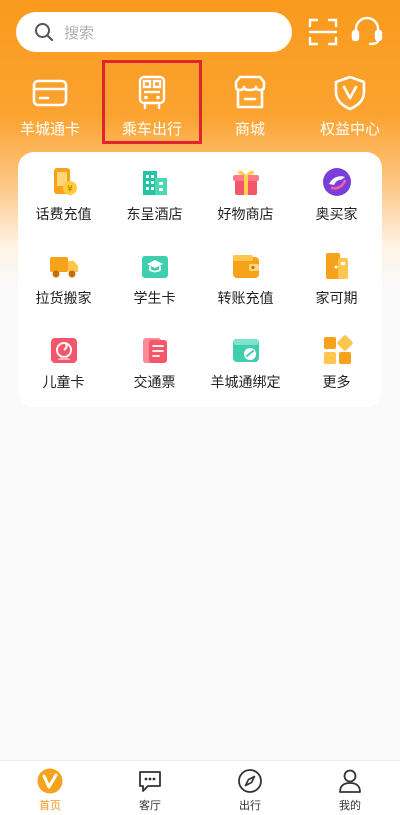 This screenshot has height=815, width=400. Describe the element at coordinates (49, 129) in the screenshot. I see `quick-action-label: 羊城通卡` at that location.